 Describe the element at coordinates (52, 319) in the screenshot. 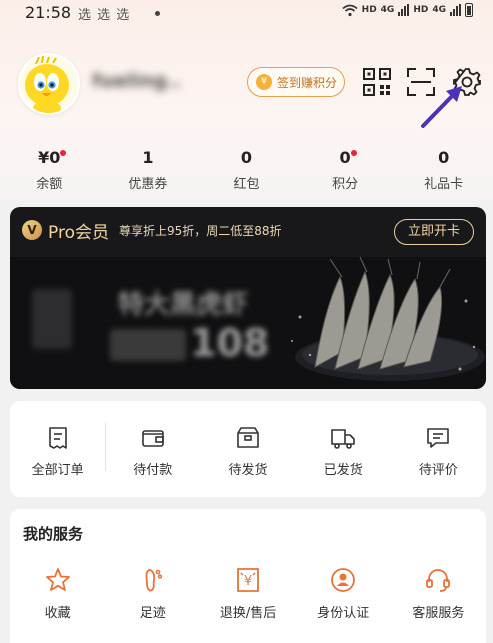

I see `promo-logo` at that location.